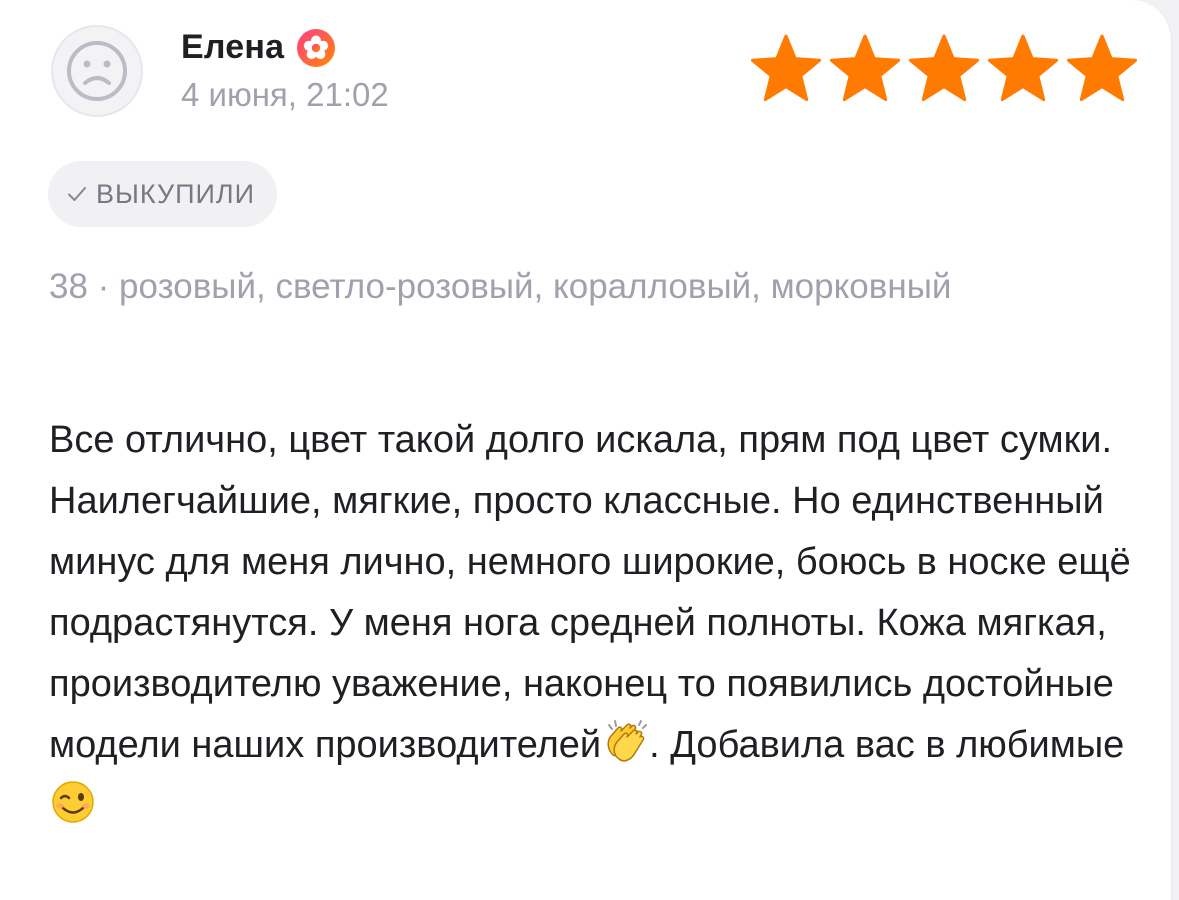 This screenshot has width=1179, height=900. I want to click on review-text-part2: . Добавила вас в любимые, so click(887, 745).